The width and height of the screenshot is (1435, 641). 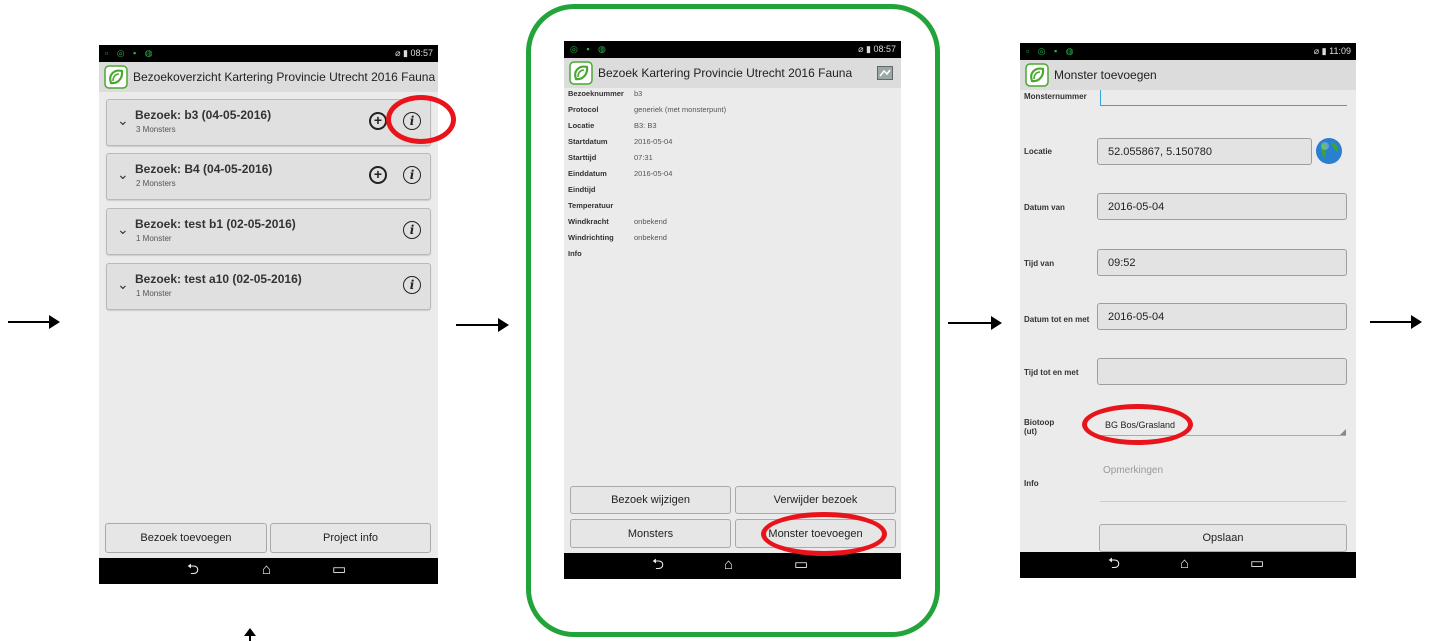 I want to click on edit-visit-button: Bezoek wijzigen, so click(x=650, y=500).